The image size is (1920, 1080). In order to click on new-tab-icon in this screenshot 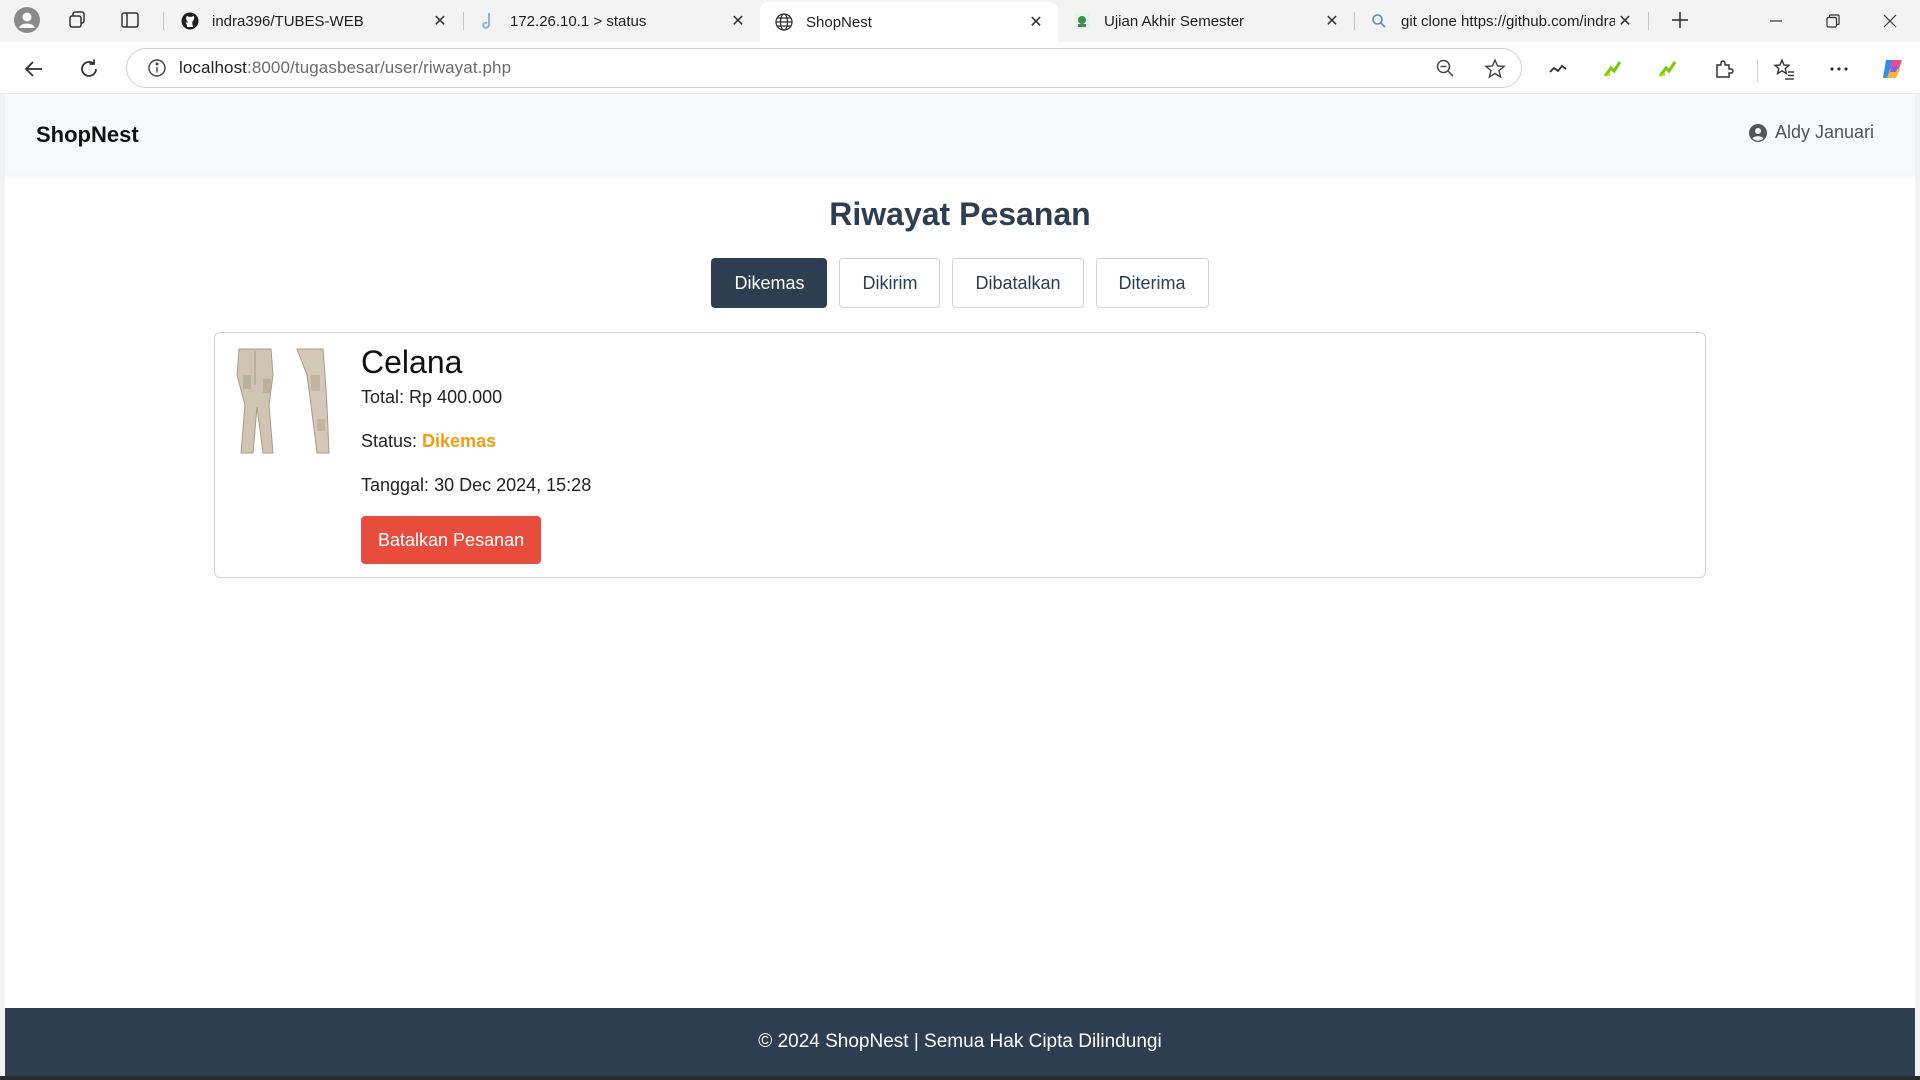, I will do `click(1680, 20)`.